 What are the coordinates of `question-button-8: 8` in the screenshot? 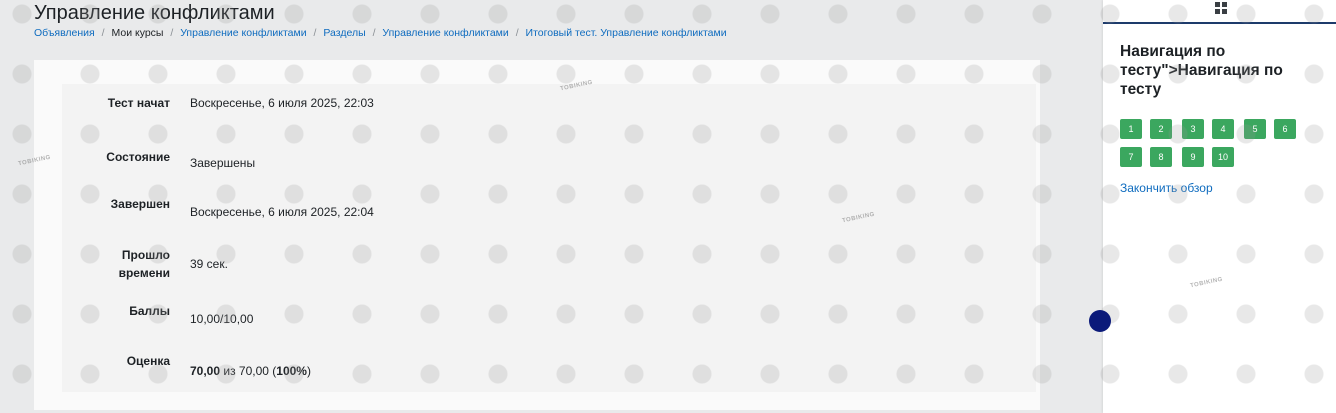 It's located at (1161, 157).